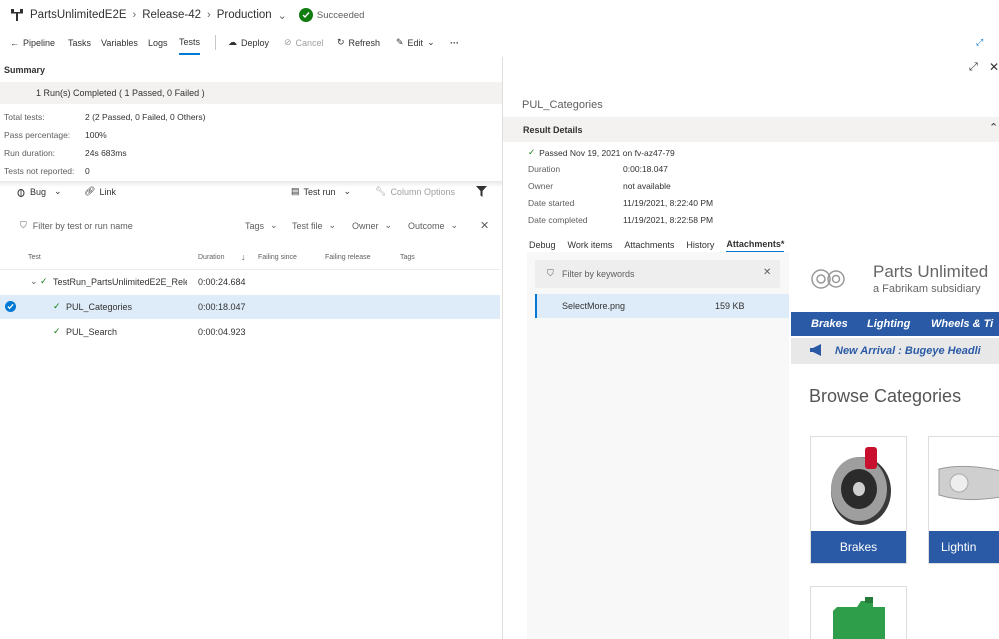 The width and height of the screenshot is (999, 639). Describe the element at coordinates (222, 332) in the screenshot. I see `duration-cell: 0:00:04.923` at that location.